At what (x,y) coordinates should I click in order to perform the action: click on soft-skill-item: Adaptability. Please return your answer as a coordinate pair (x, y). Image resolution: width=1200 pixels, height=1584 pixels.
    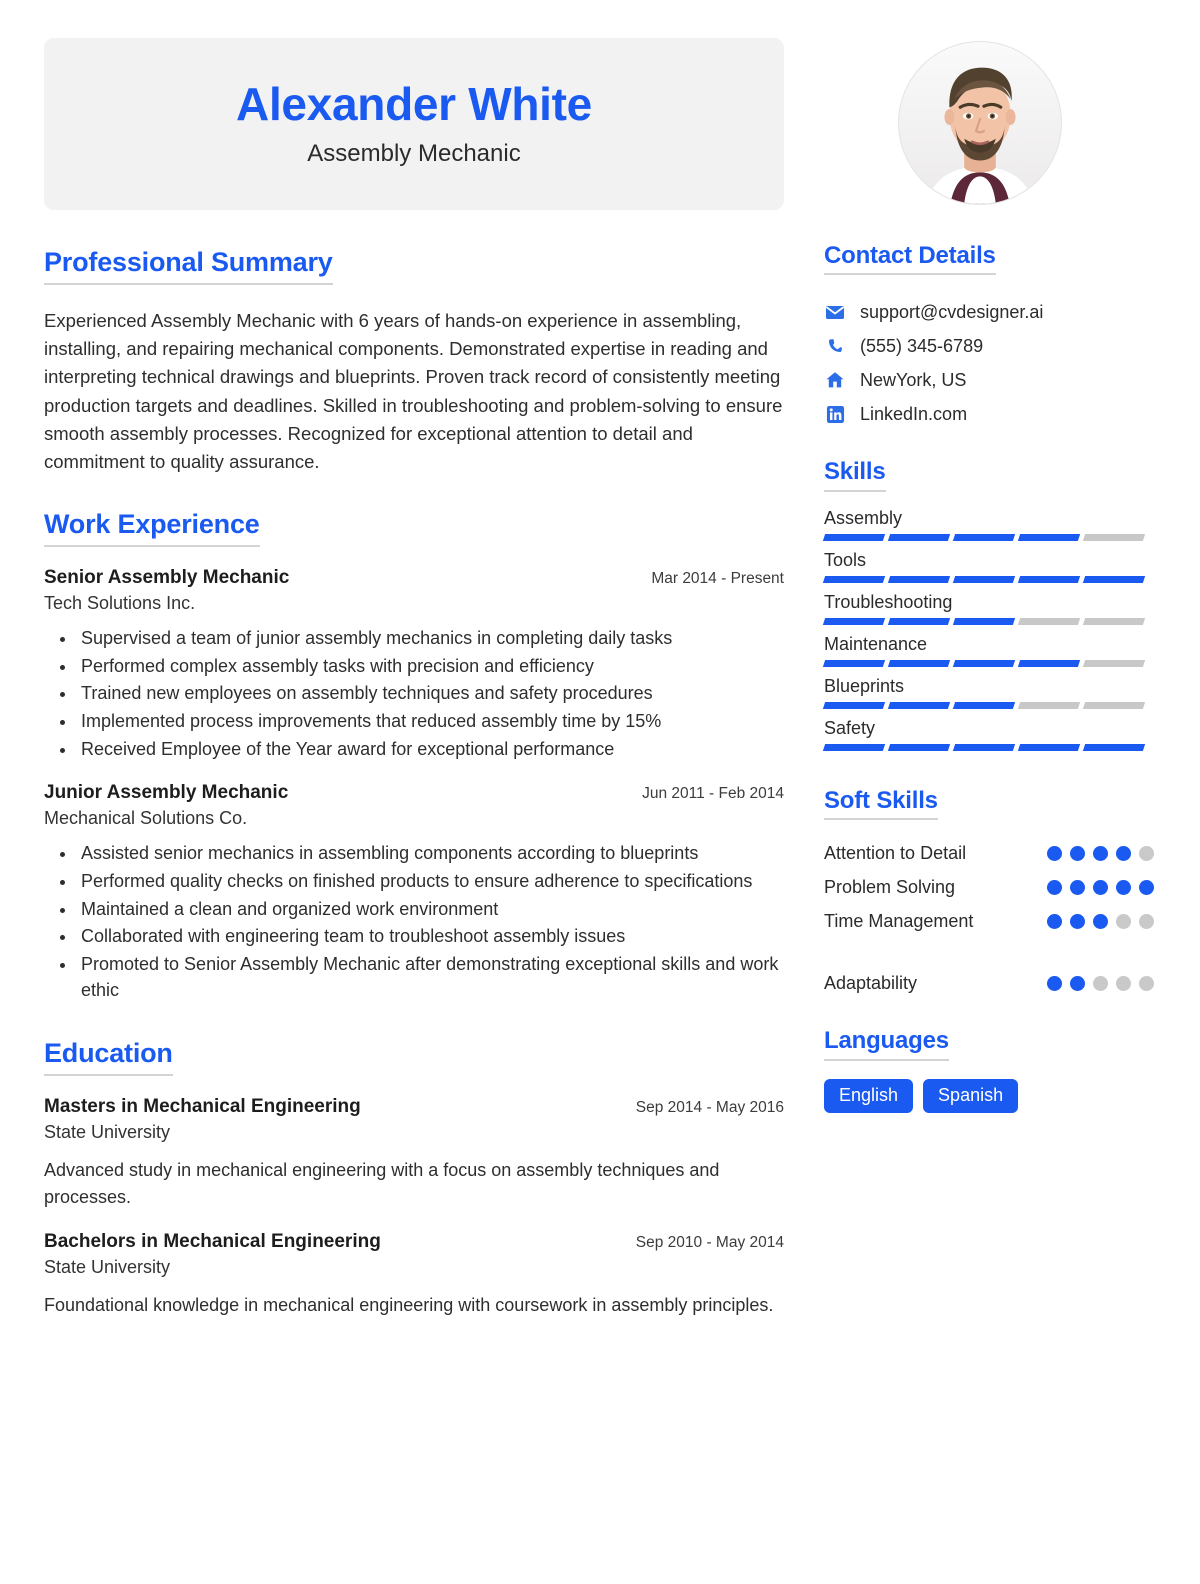
    Looking at the image, I should click on (989, 983).